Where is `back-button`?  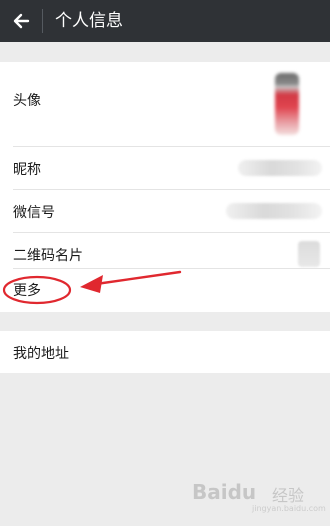 back-button is located at coordinates (22, 21).